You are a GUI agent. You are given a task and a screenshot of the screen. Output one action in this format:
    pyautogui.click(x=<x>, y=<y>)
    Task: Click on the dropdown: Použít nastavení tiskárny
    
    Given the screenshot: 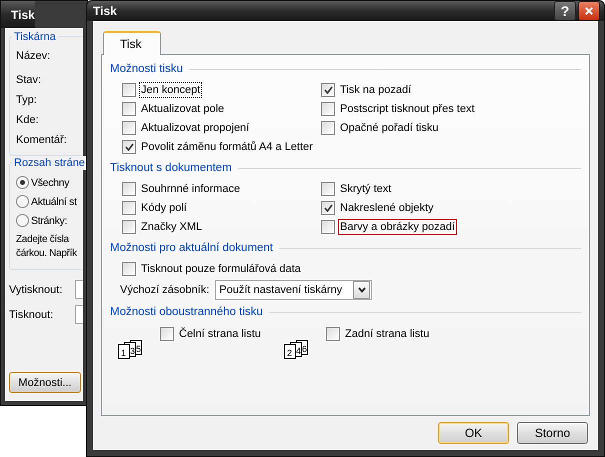 What is the action you would take?
    pyautogui.click(x=293, y=290)
    